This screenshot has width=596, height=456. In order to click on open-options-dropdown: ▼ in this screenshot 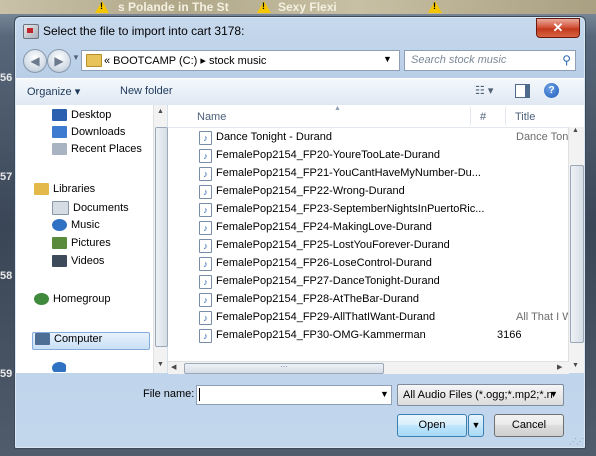, I will do `click(476, 425)`.